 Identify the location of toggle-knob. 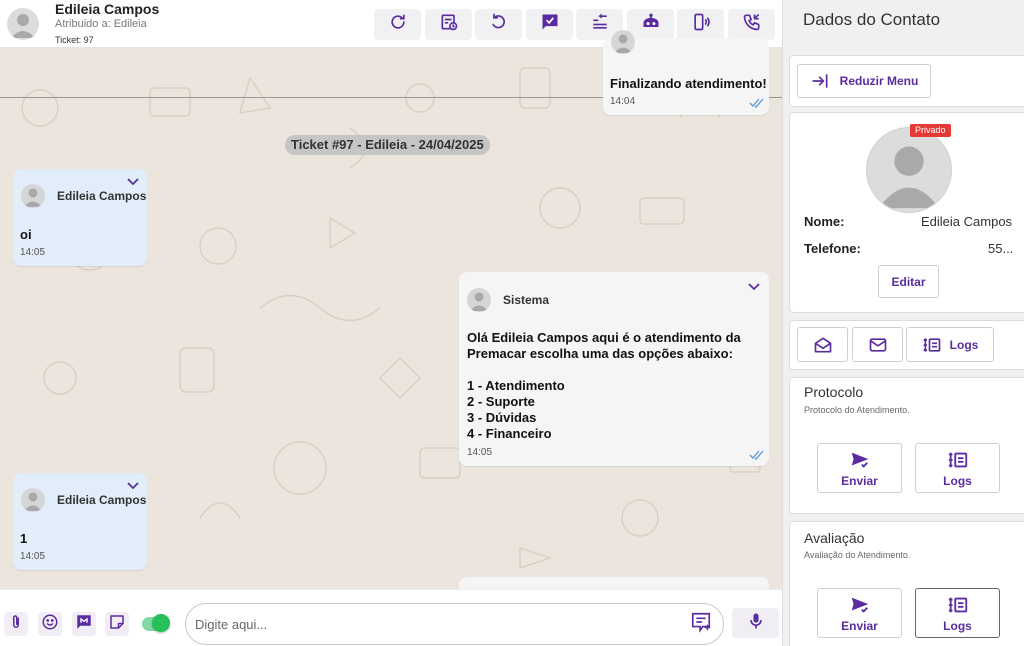
(161, 623).